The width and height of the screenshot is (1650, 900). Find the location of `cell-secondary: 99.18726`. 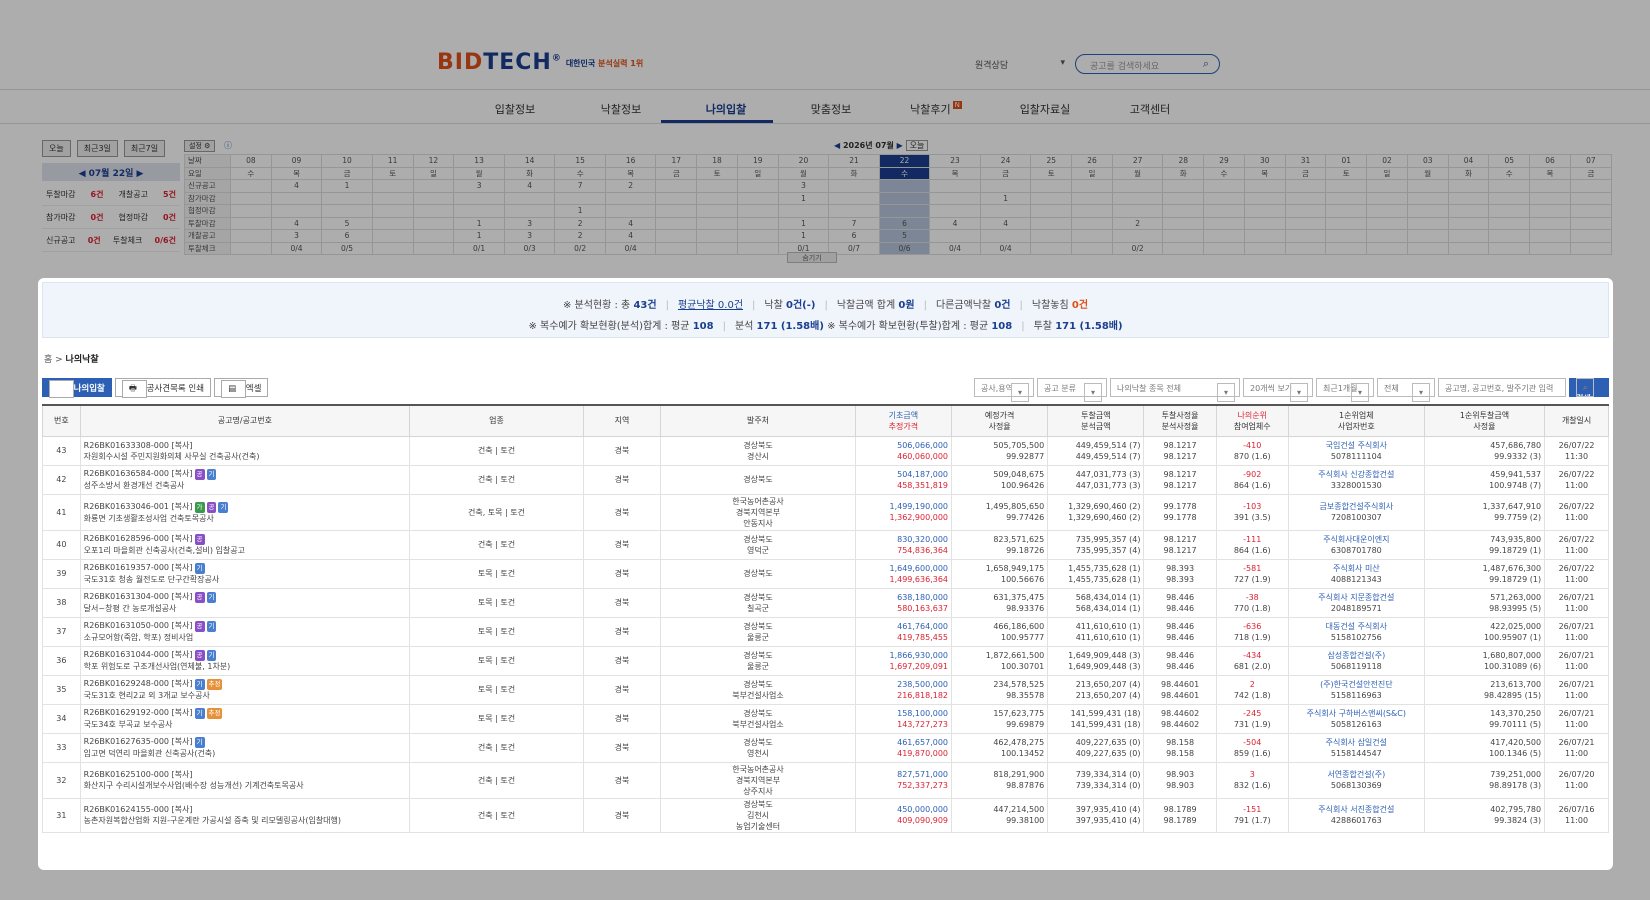

cell-secondary: 99.18726 is located at coordinates (1025, 550).